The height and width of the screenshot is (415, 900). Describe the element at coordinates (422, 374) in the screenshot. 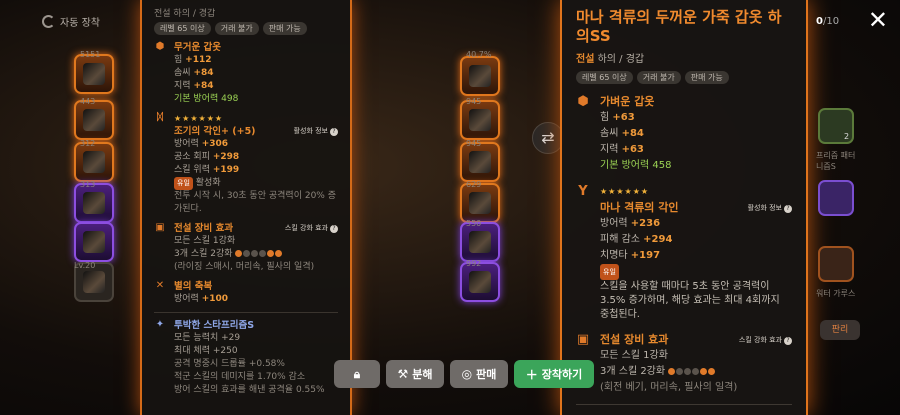

I see `dismantle-label: 분해` at that location.